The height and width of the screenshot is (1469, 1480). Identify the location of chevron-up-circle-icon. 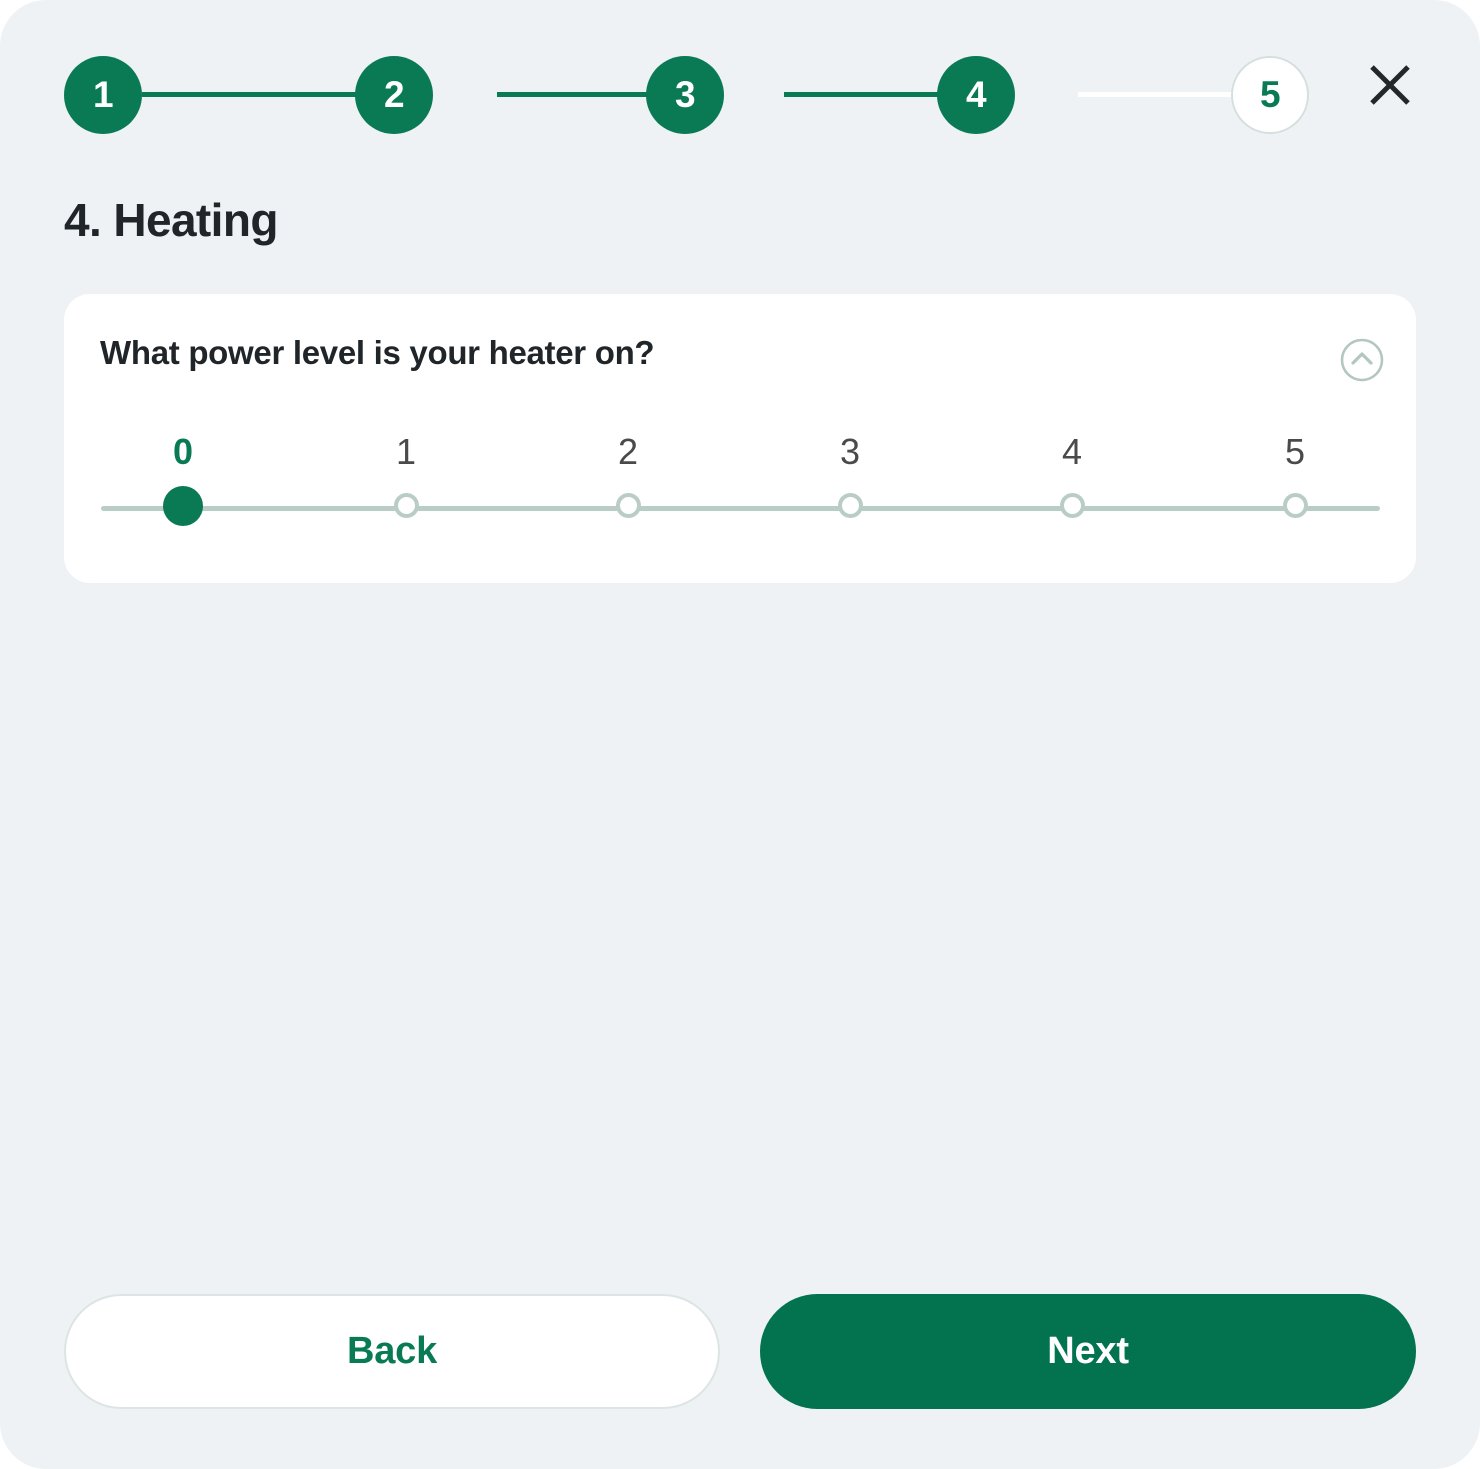
(1362, 360).